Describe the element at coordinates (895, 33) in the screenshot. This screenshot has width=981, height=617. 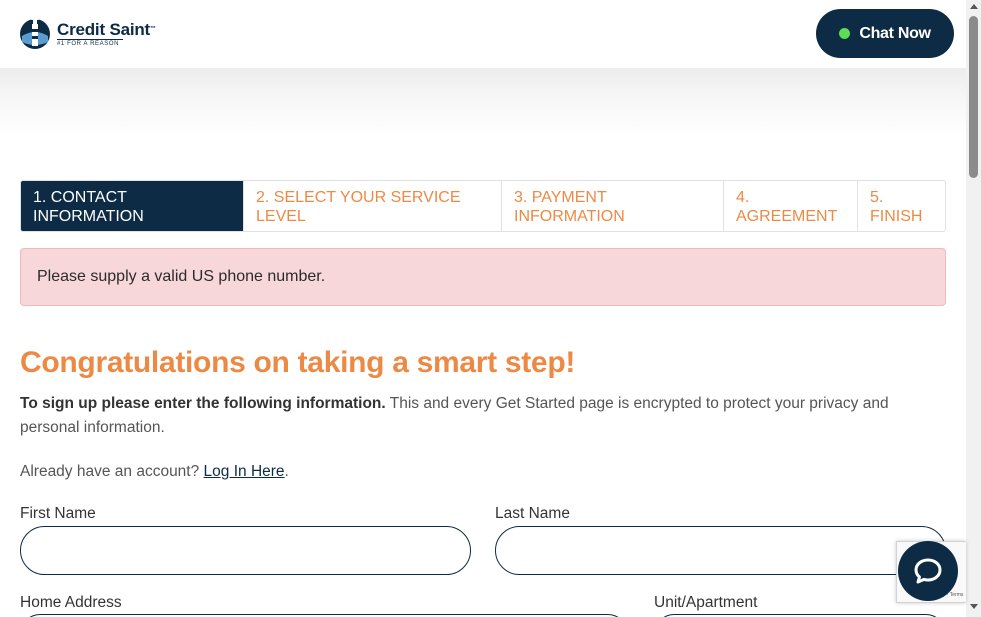
I see `chat-now-label: Chat Now` at that location.